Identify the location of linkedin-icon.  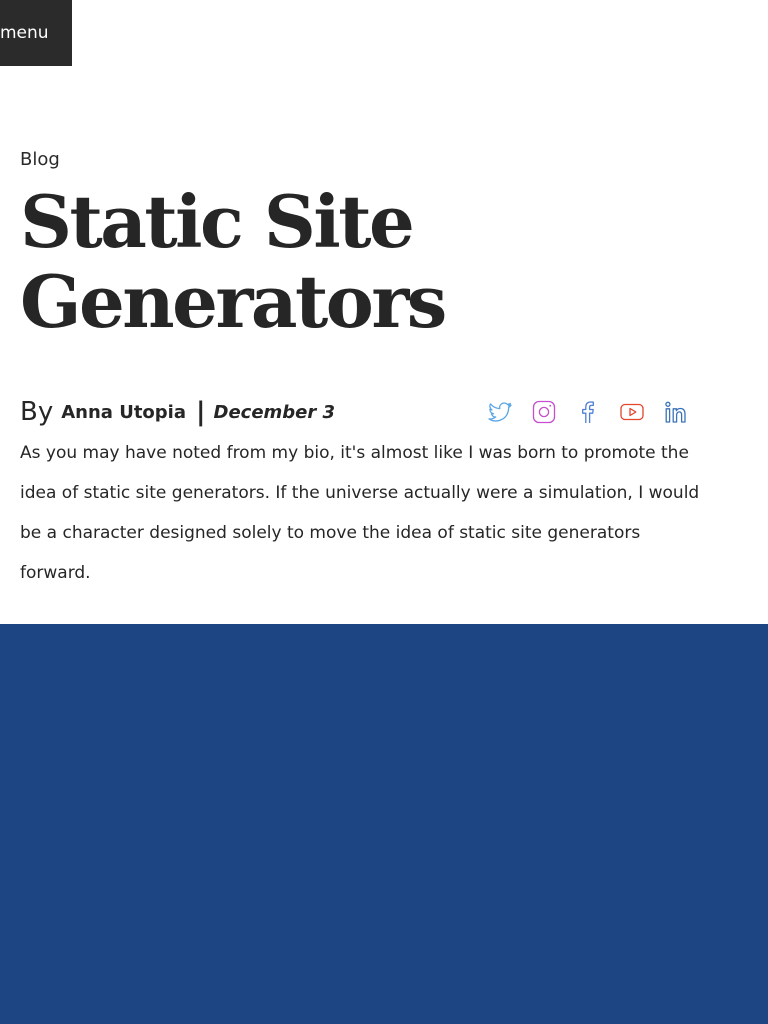
(675, 412).